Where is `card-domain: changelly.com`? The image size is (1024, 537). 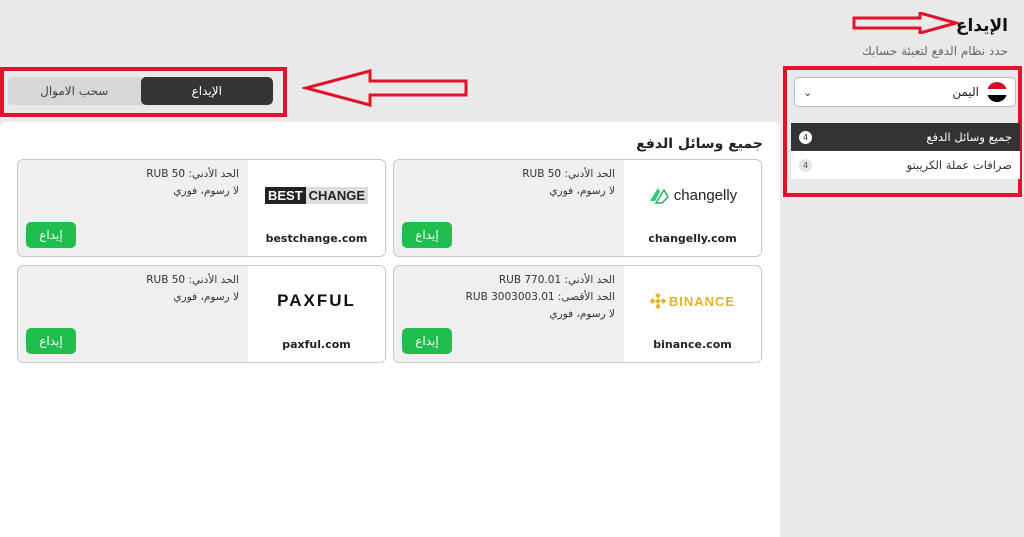
card-domain: changelly.com is located at coordinates (692, 238).